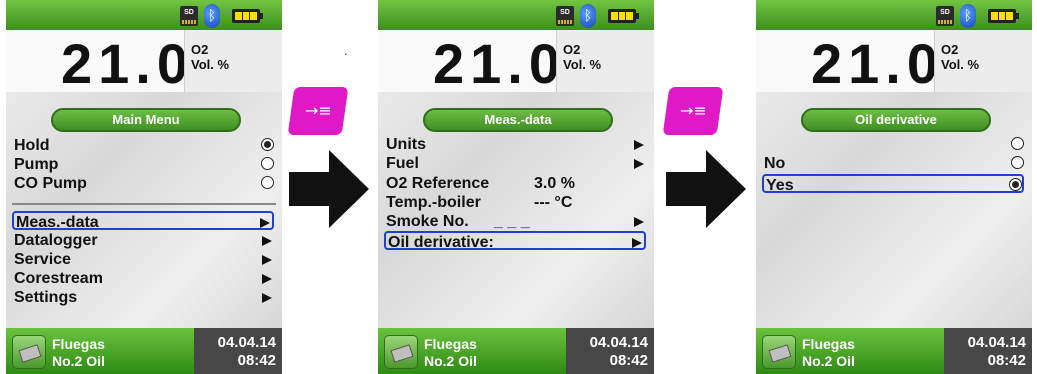 The width and height of the screenshot is (1037, 374). Describe the element at coordinates (143, 164) in the screenshot. I see `menu-item-pump: Pump` at that location.